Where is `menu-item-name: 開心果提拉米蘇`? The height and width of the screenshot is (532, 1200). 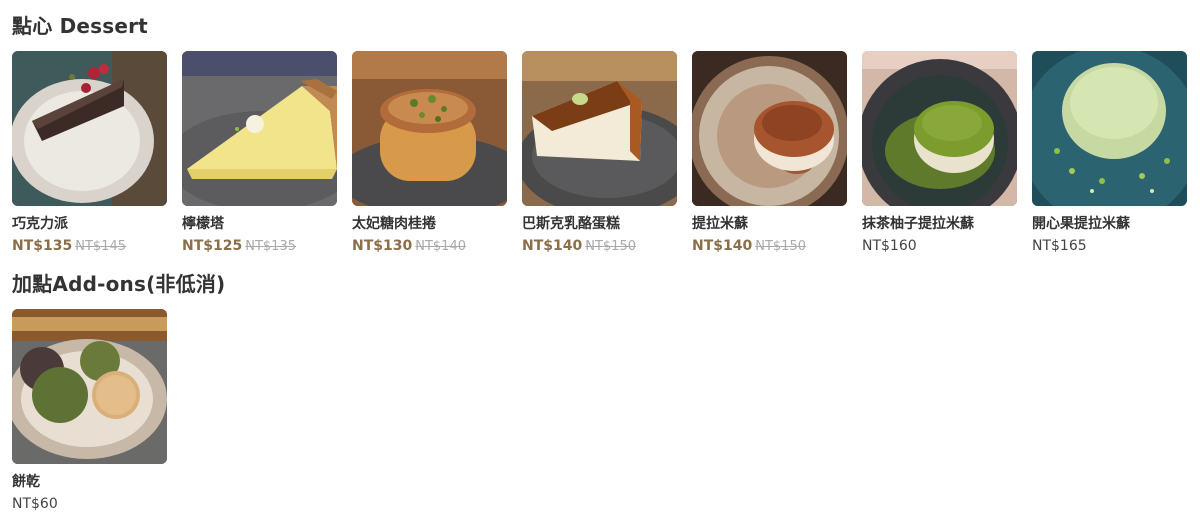 menu-item-name: 開心果提拉米蘇 is located at coordinates (1081, 224).